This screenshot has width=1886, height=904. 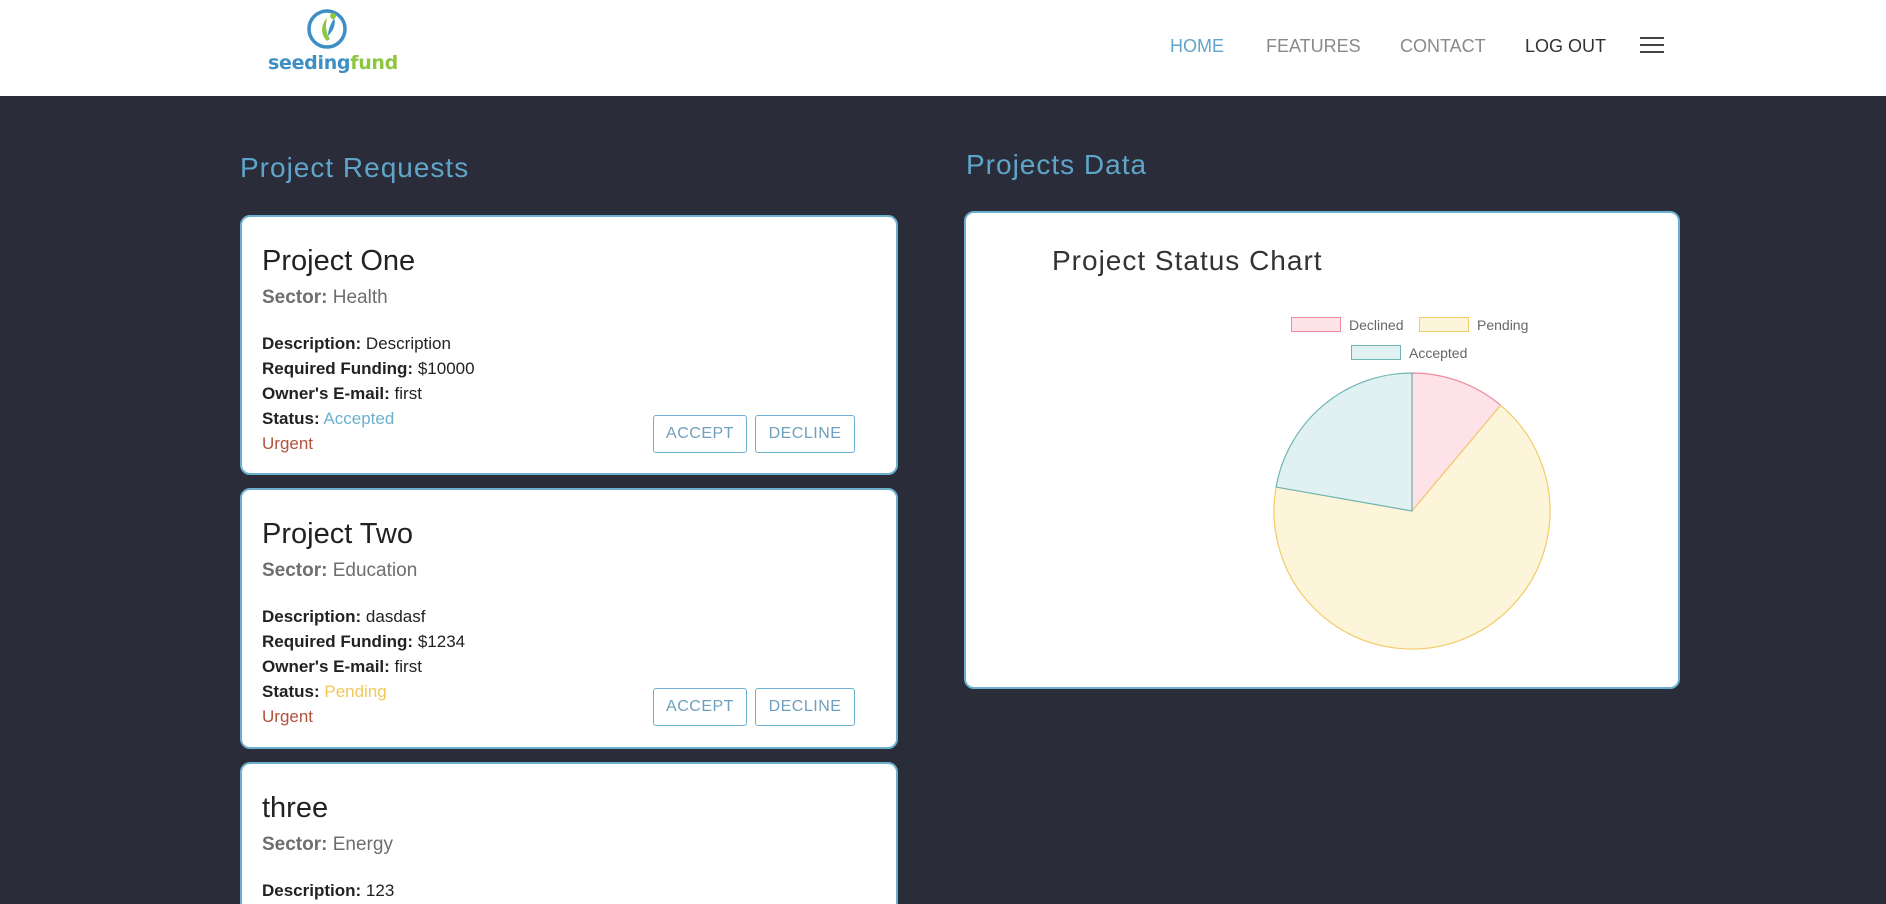 I want to click on project-sector: Sector: Health, so click(x=325, y=297).